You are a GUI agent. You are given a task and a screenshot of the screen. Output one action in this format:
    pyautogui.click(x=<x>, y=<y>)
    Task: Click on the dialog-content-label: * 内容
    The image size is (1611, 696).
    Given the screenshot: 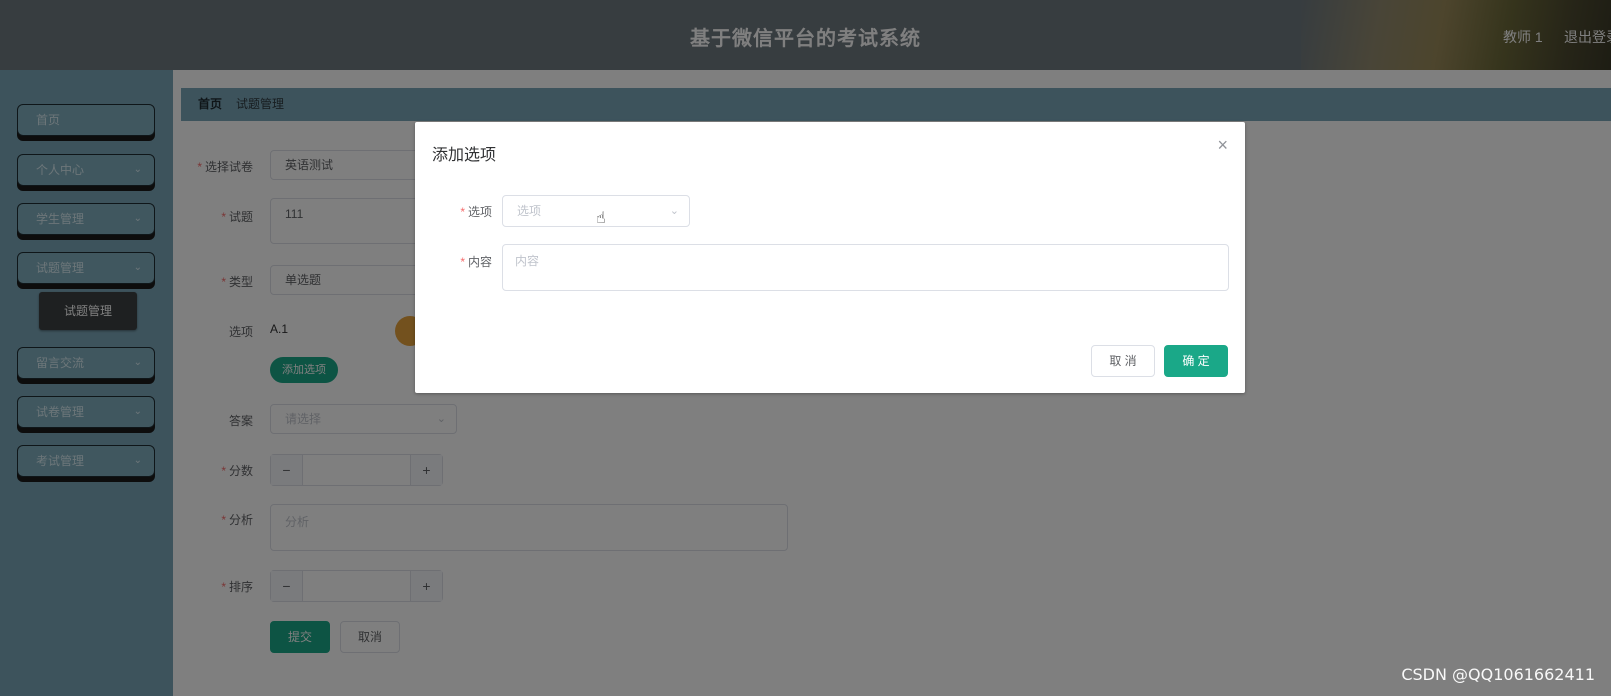 What is the action you would take?
    pyautogui.click(x=476, y=262)
    